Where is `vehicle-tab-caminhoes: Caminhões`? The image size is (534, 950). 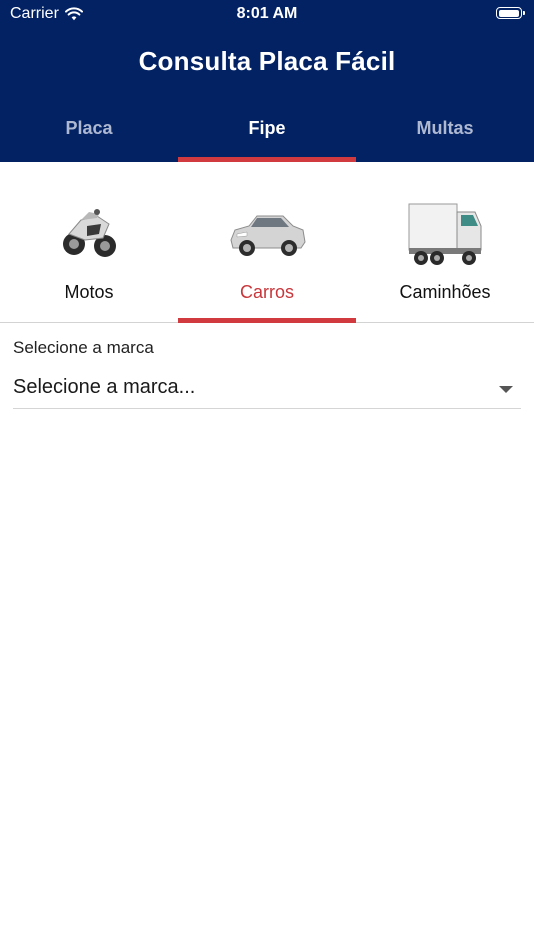 vehicle-tab-caminhoes: Caminhões is located at coordinates (445, 242).